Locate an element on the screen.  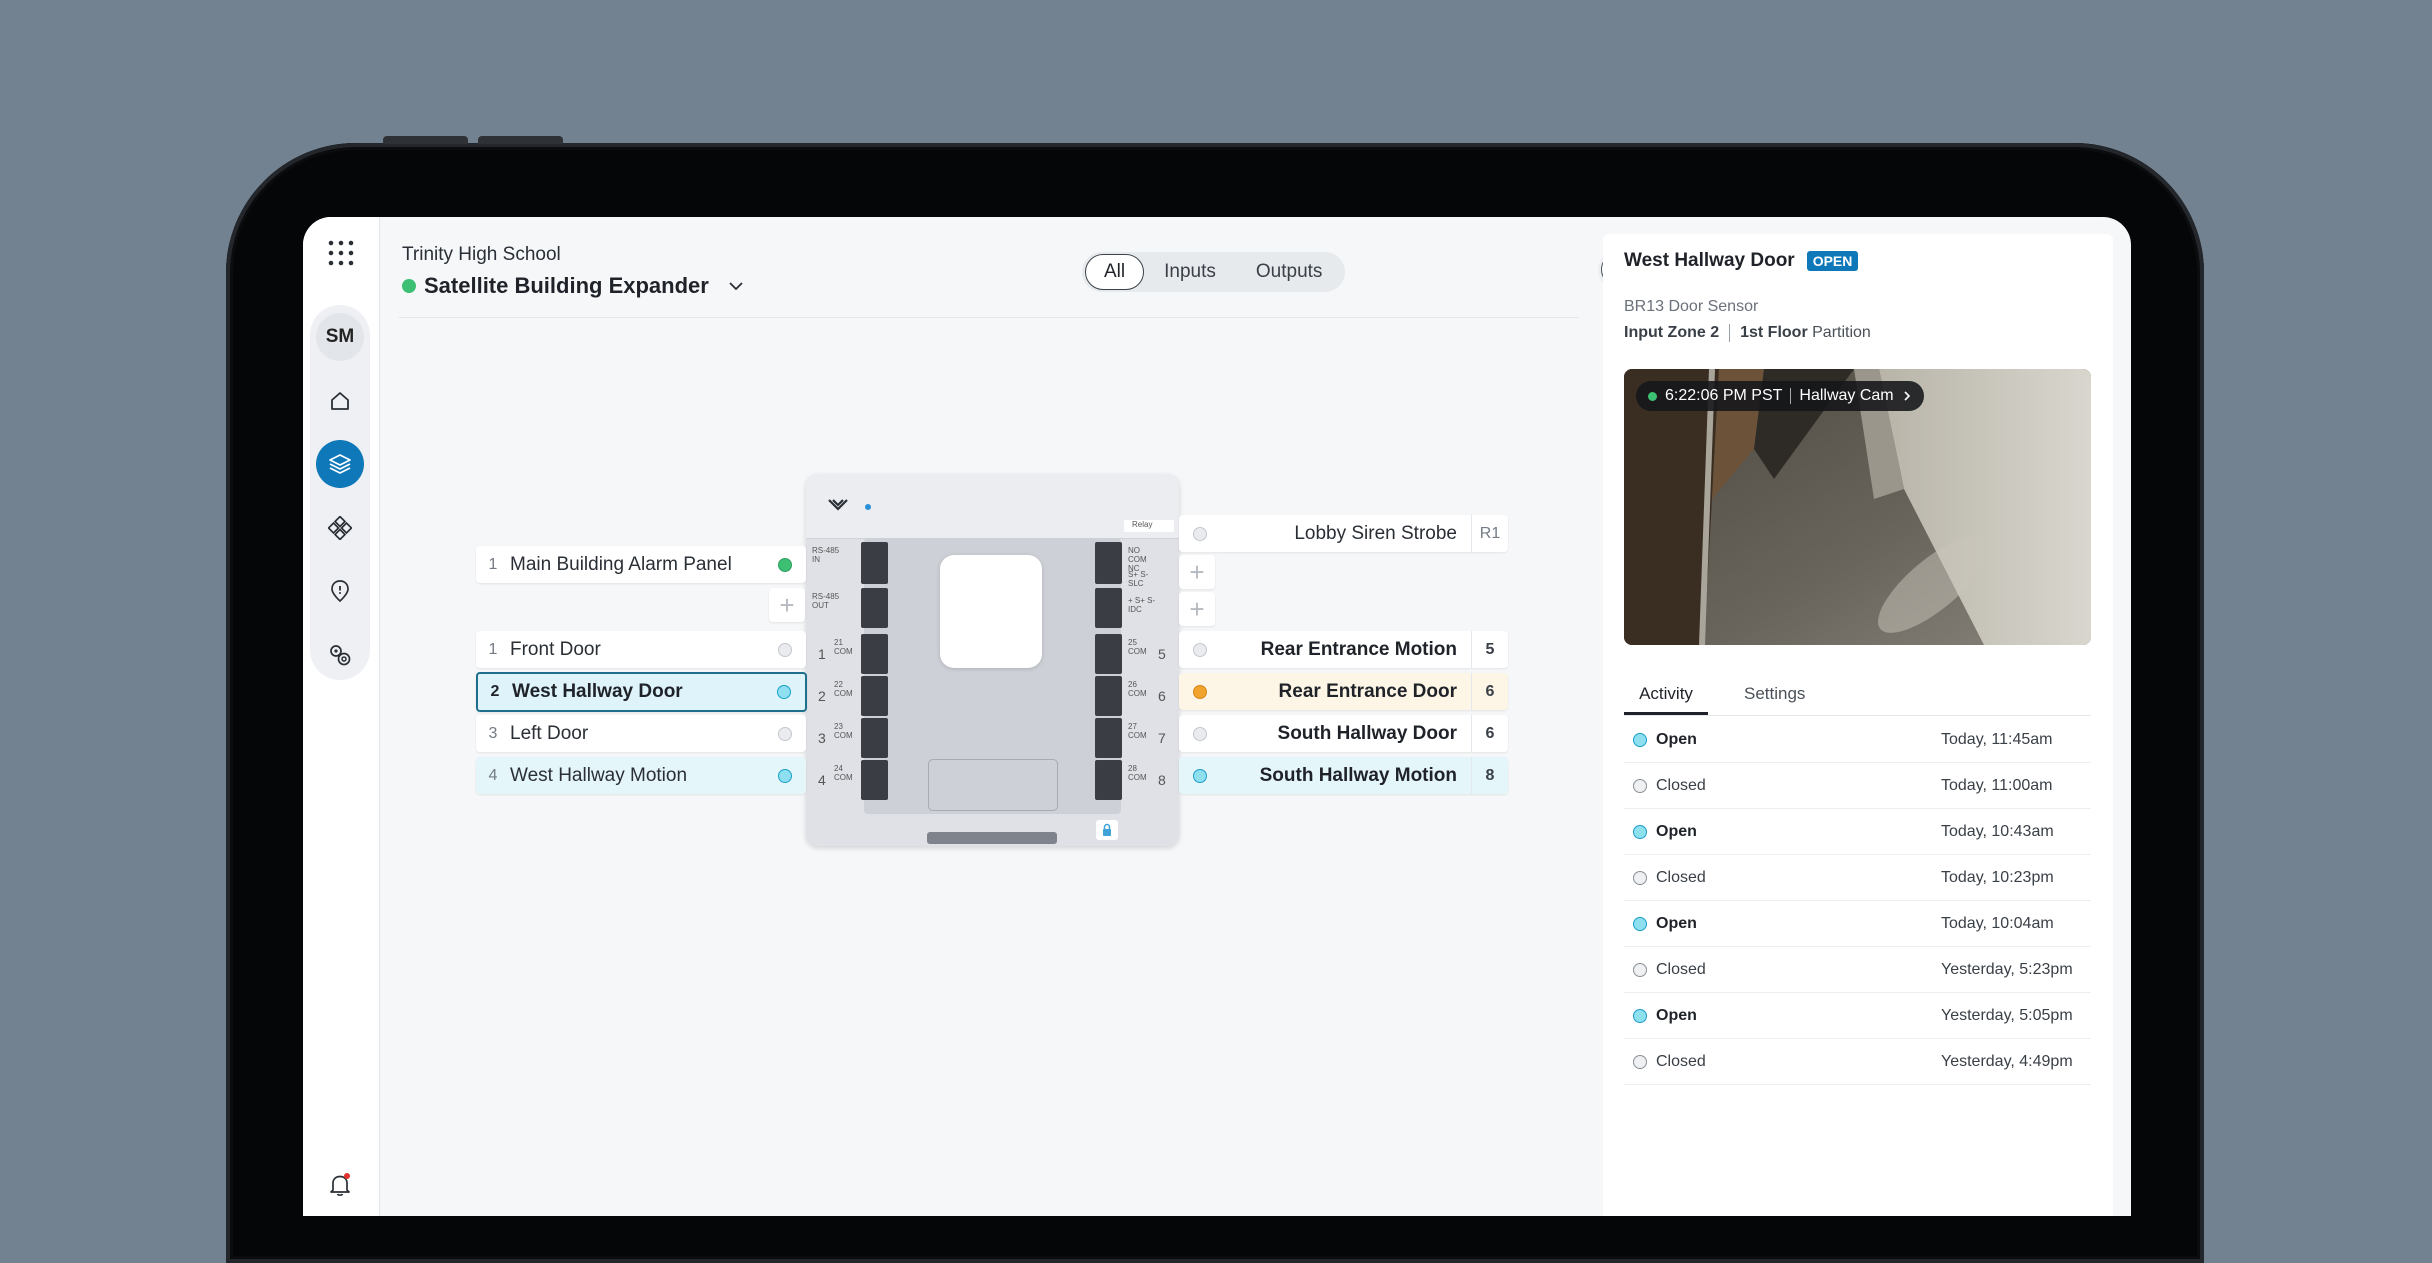
port-label: Left Door is located at coordinates (549, 733).